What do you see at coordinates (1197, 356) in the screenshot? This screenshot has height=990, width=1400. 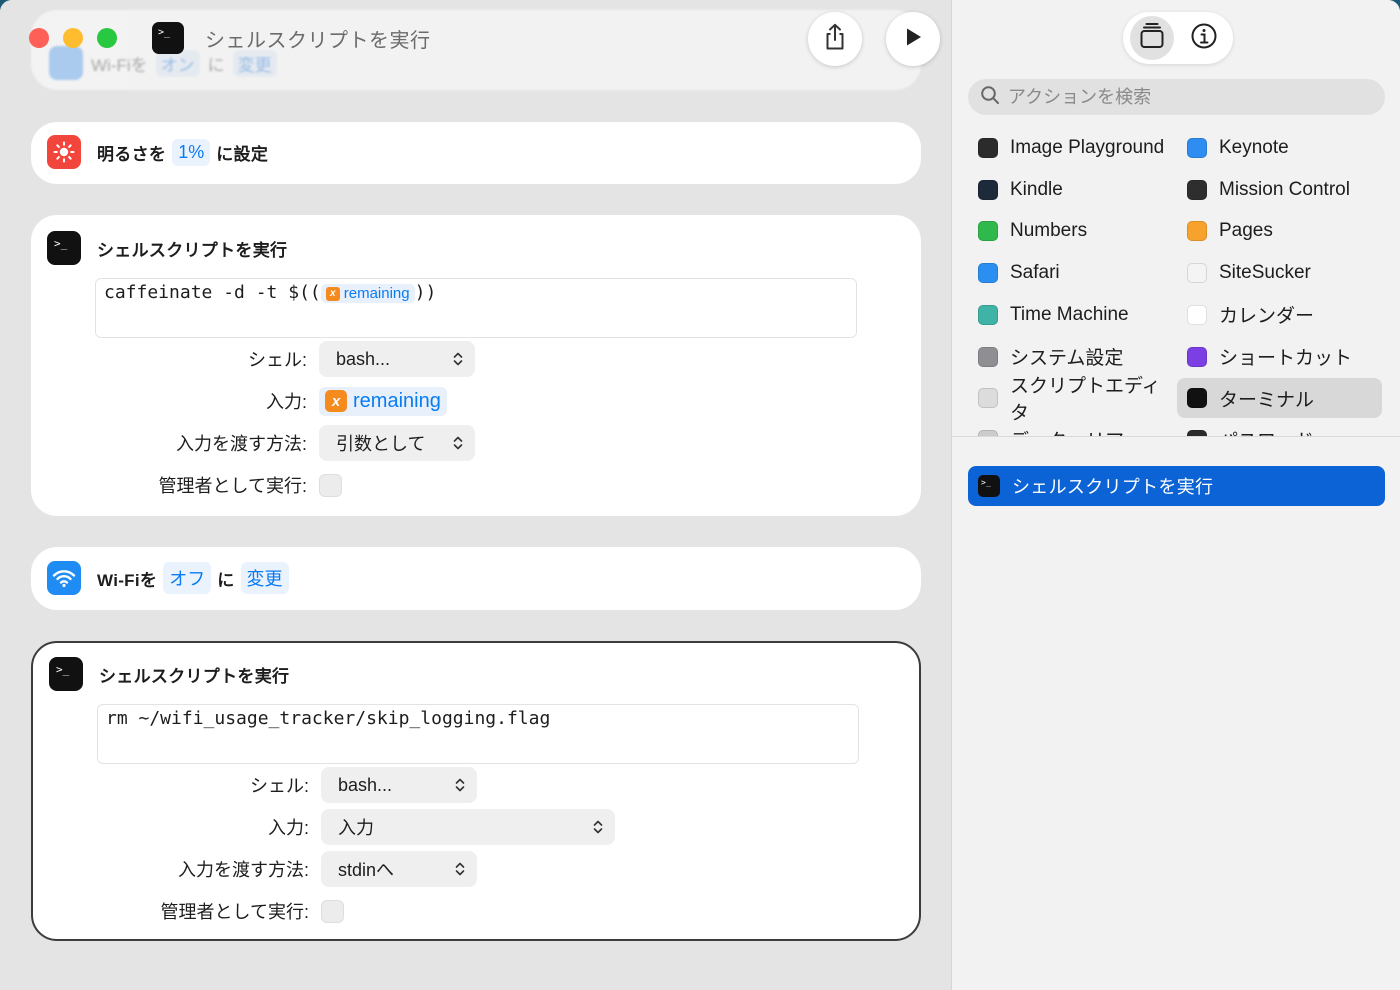 I see `shortcuts-icon` at bounding box center [1197, 356].